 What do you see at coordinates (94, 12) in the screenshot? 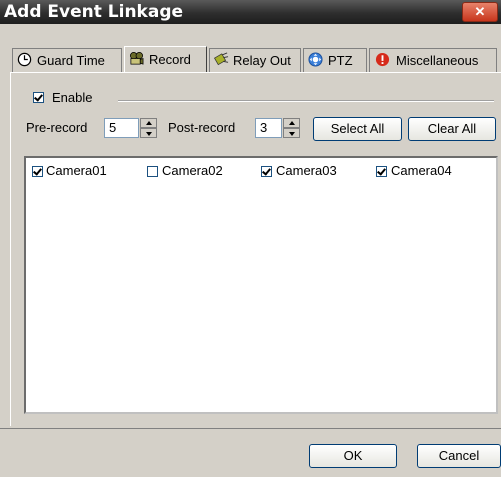
I see `dialog-title: Add Event Linkage` at bounding box center [94, 12].